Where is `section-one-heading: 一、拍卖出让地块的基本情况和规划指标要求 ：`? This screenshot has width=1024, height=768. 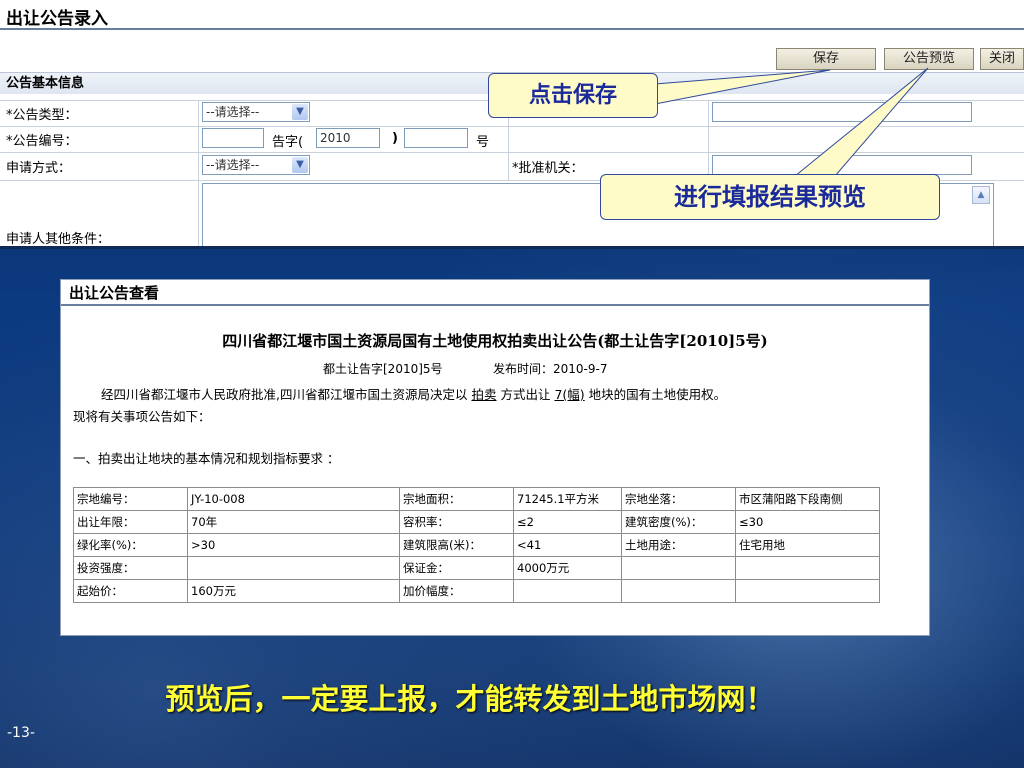
section-one-heading: 一、拍卖出让地块的基本情况和规划指标要求 ： is located at coordinates (206, 458).